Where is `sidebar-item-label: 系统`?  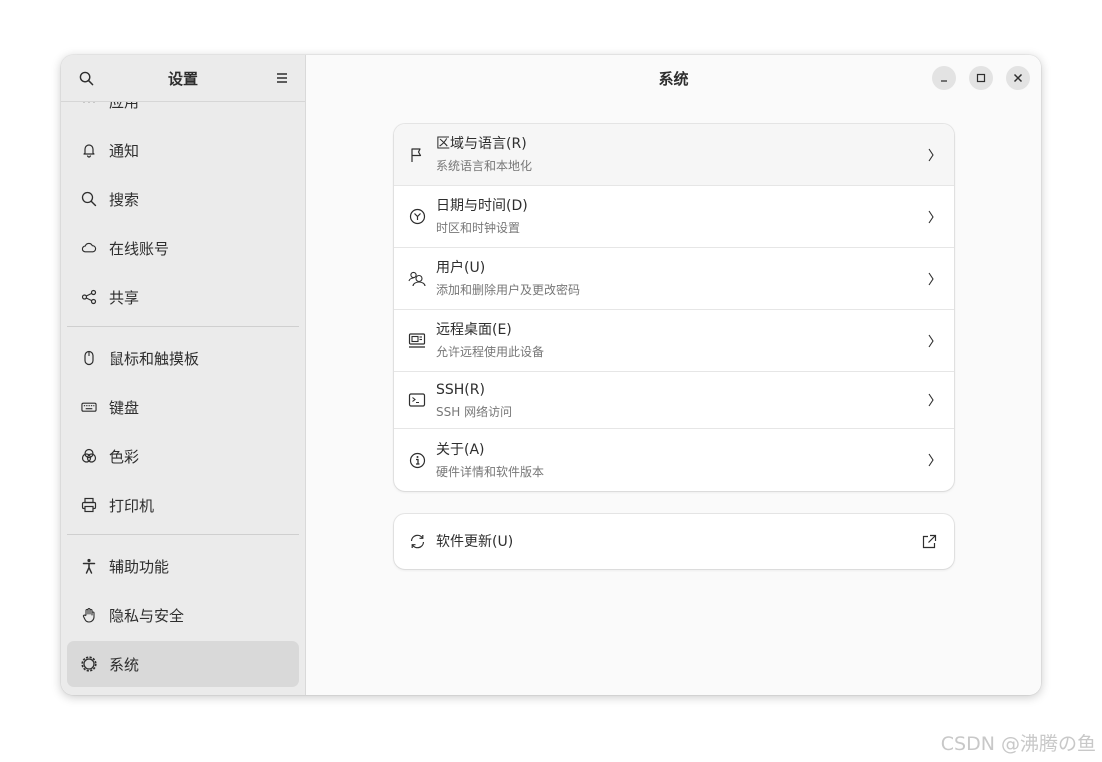 sidebar-item-label: 系统 is located at coordinates (124, 664).